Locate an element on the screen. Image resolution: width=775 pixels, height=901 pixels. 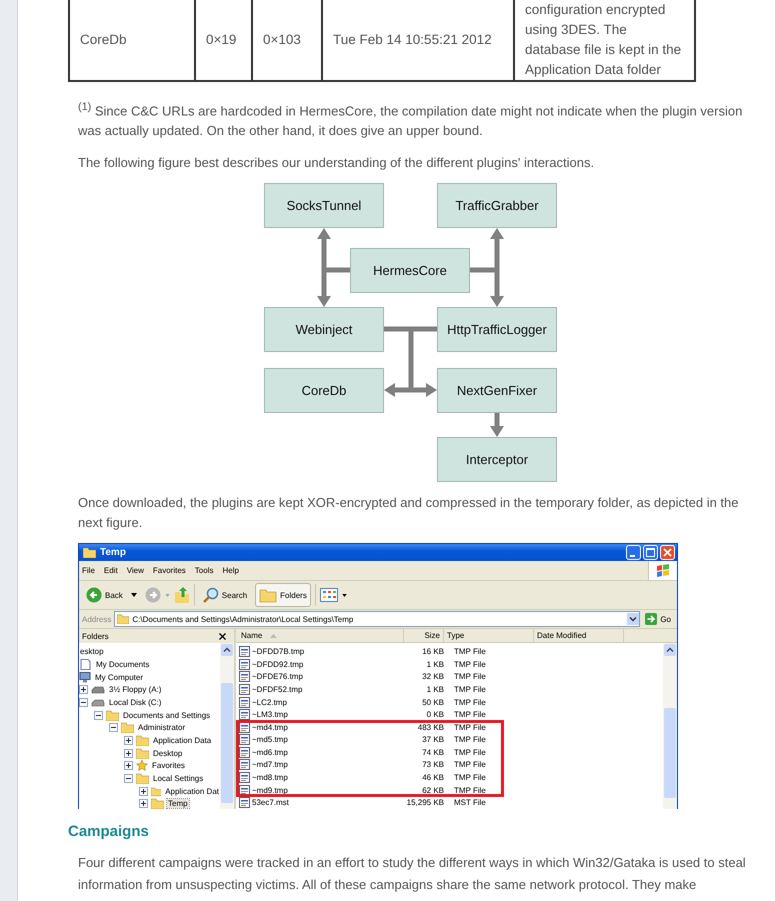
flag-icon is located at coordinates (663, 571).